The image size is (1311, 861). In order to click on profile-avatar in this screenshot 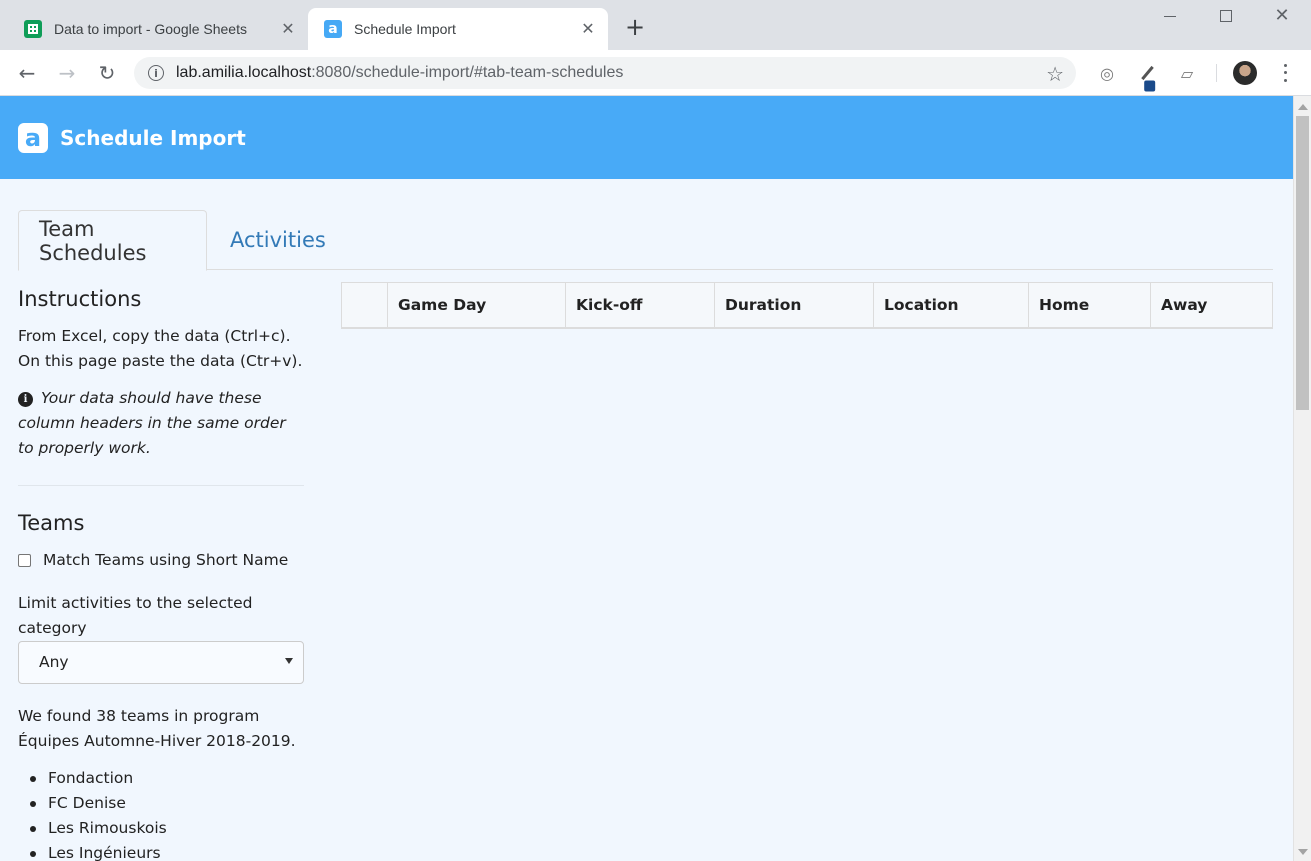, I will do `click(1245, 73)`.